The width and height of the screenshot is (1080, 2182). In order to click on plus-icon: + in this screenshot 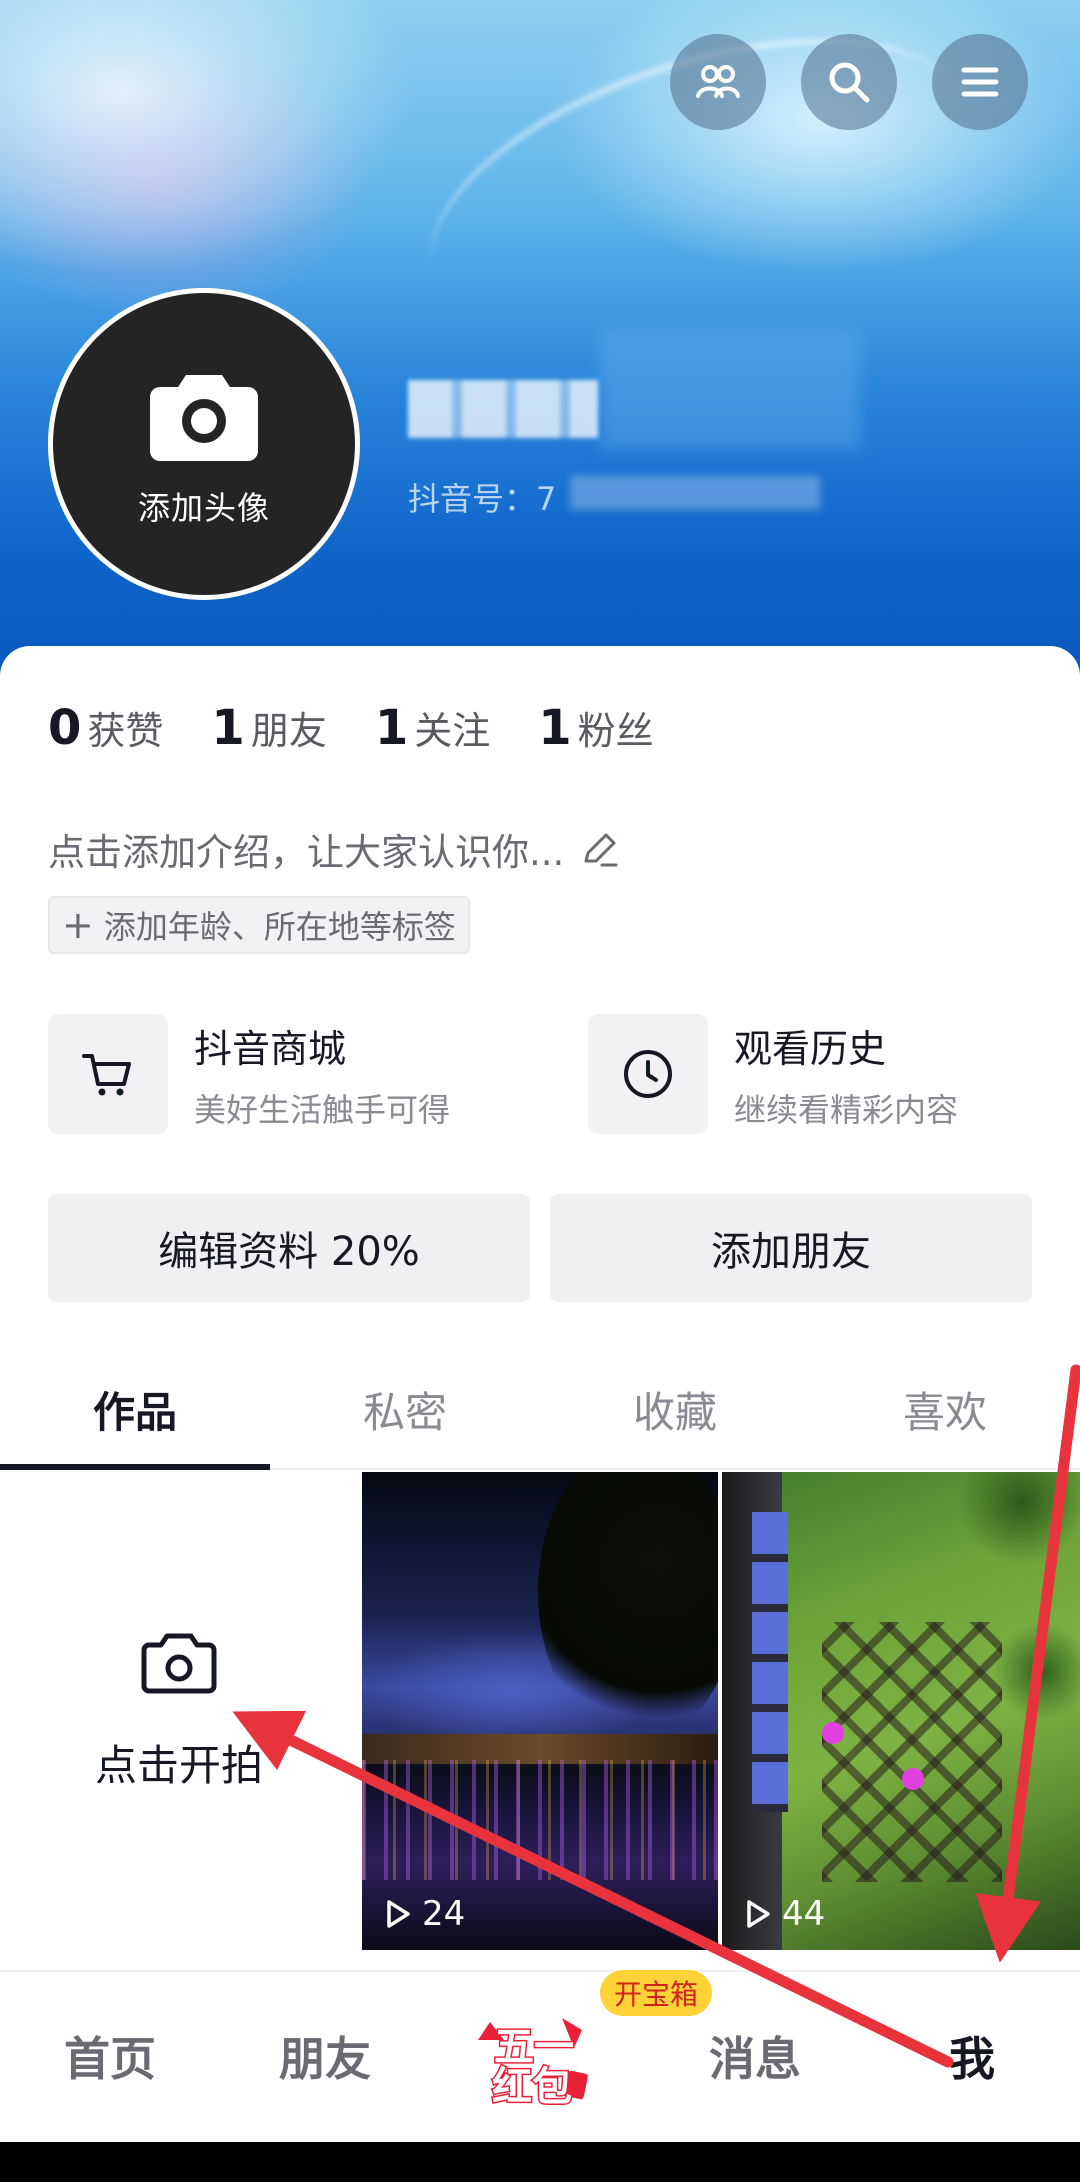, I will do `click(78, 925)`.